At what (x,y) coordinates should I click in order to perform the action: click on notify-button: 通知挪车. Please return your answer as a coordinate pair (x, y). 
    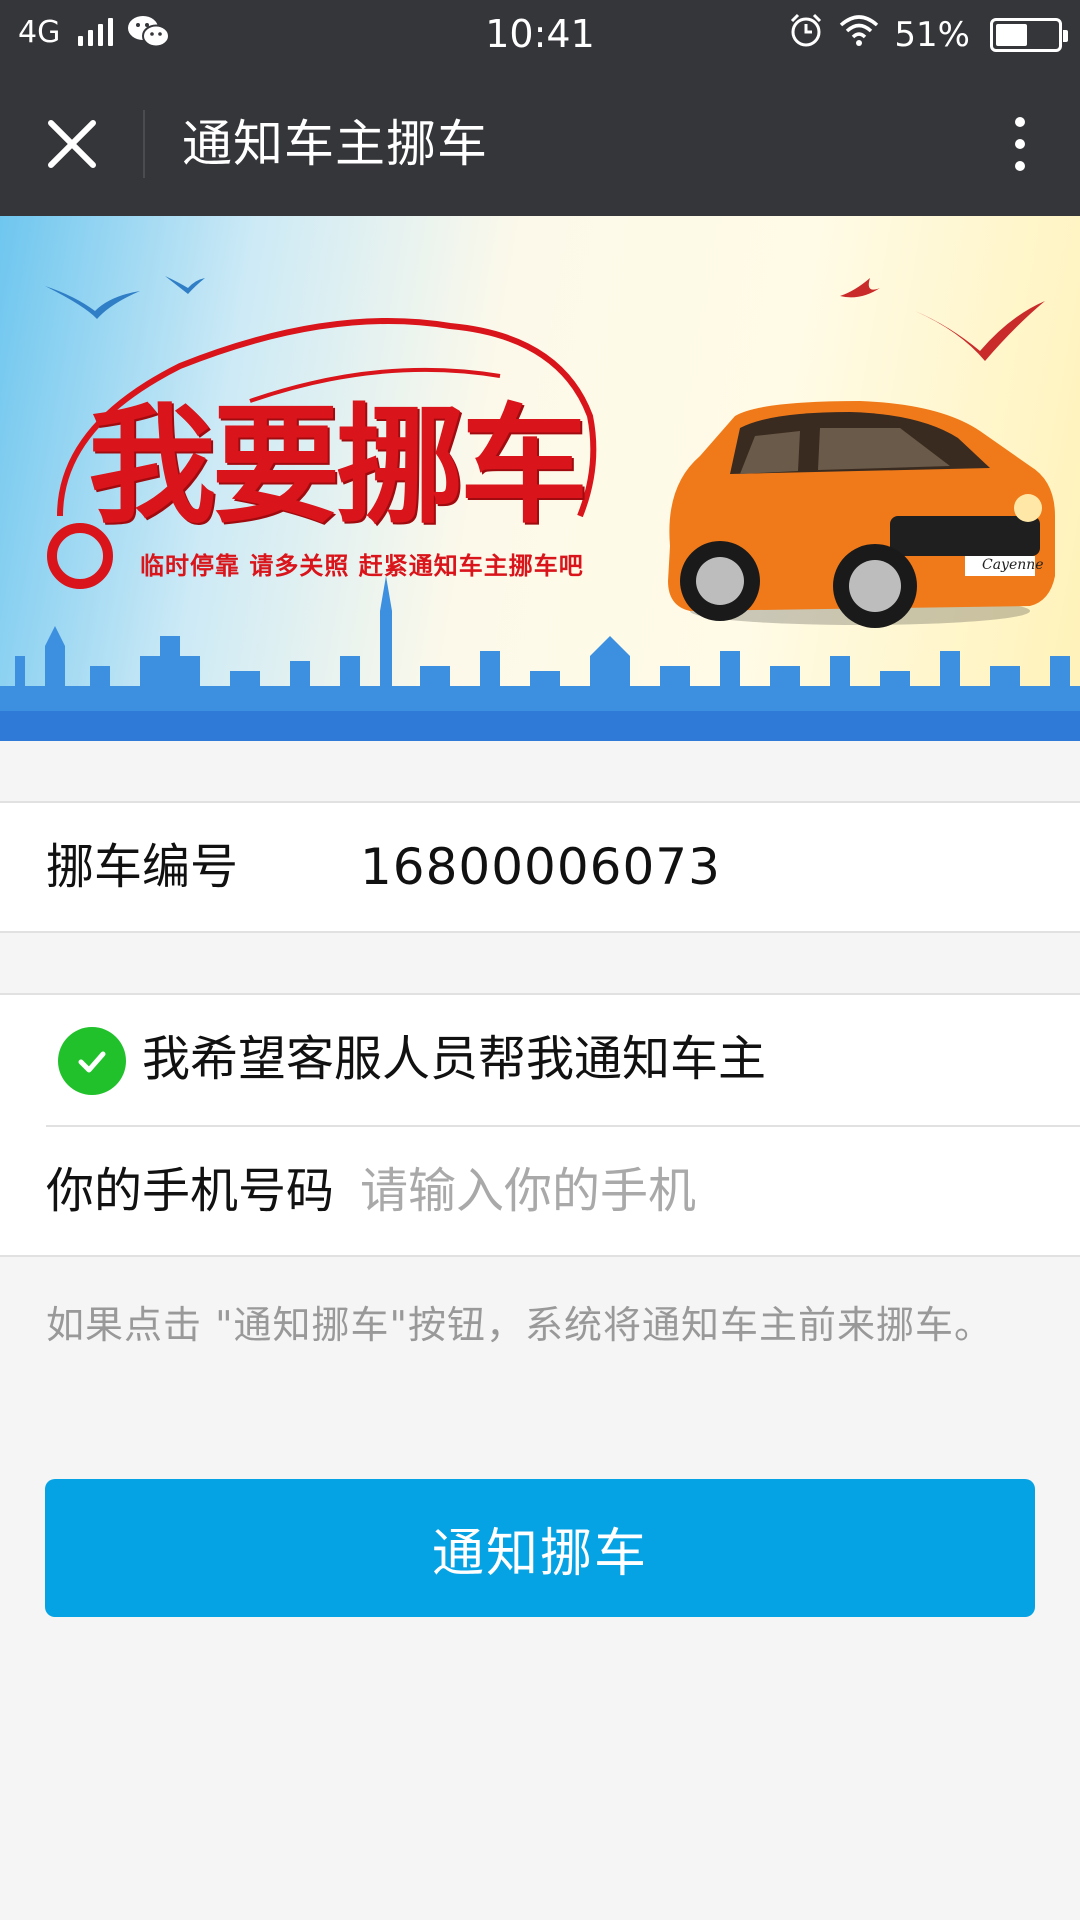
    Looking at the image, I should click on (540, 1548).